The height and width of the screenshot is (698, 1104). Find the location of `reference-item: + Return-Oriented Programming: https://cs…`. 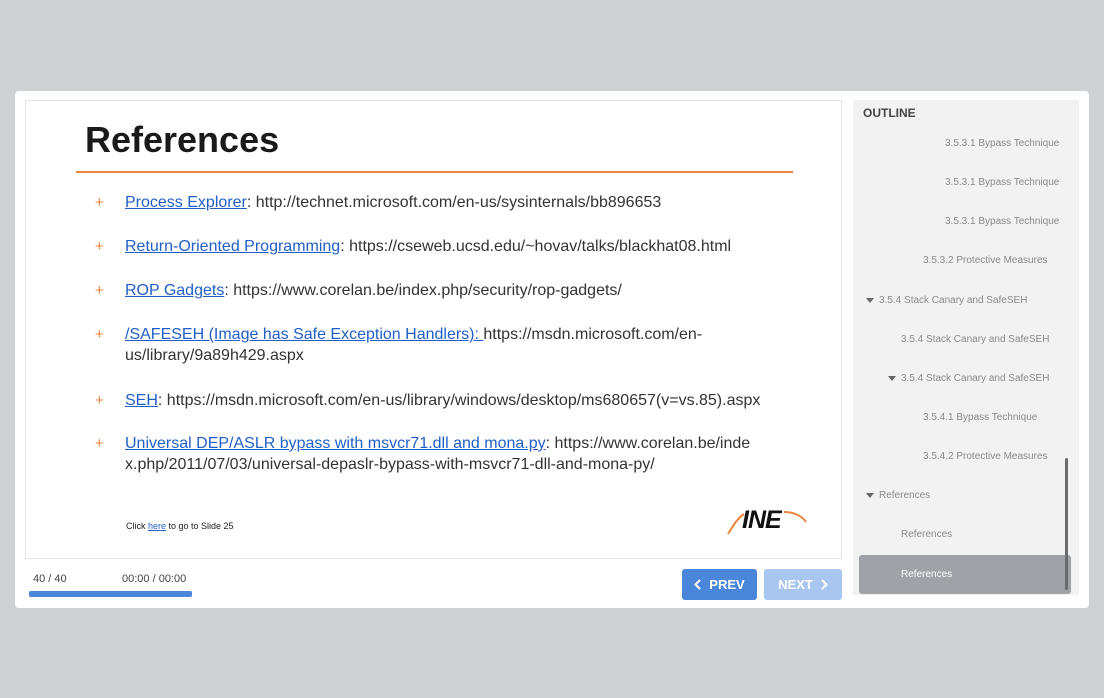

reference-item: + Return-Oriented Programming: https://cs… is located at coordinates (435, 246).